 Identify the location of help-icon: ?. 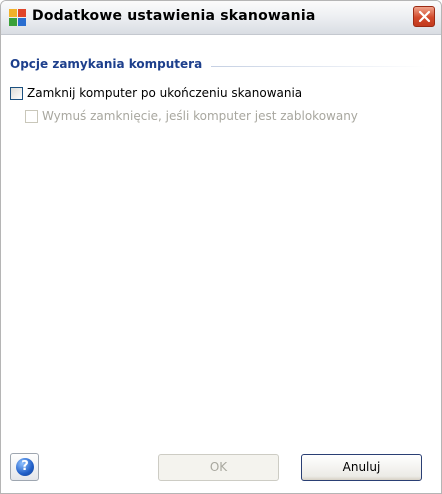
(25, 467).